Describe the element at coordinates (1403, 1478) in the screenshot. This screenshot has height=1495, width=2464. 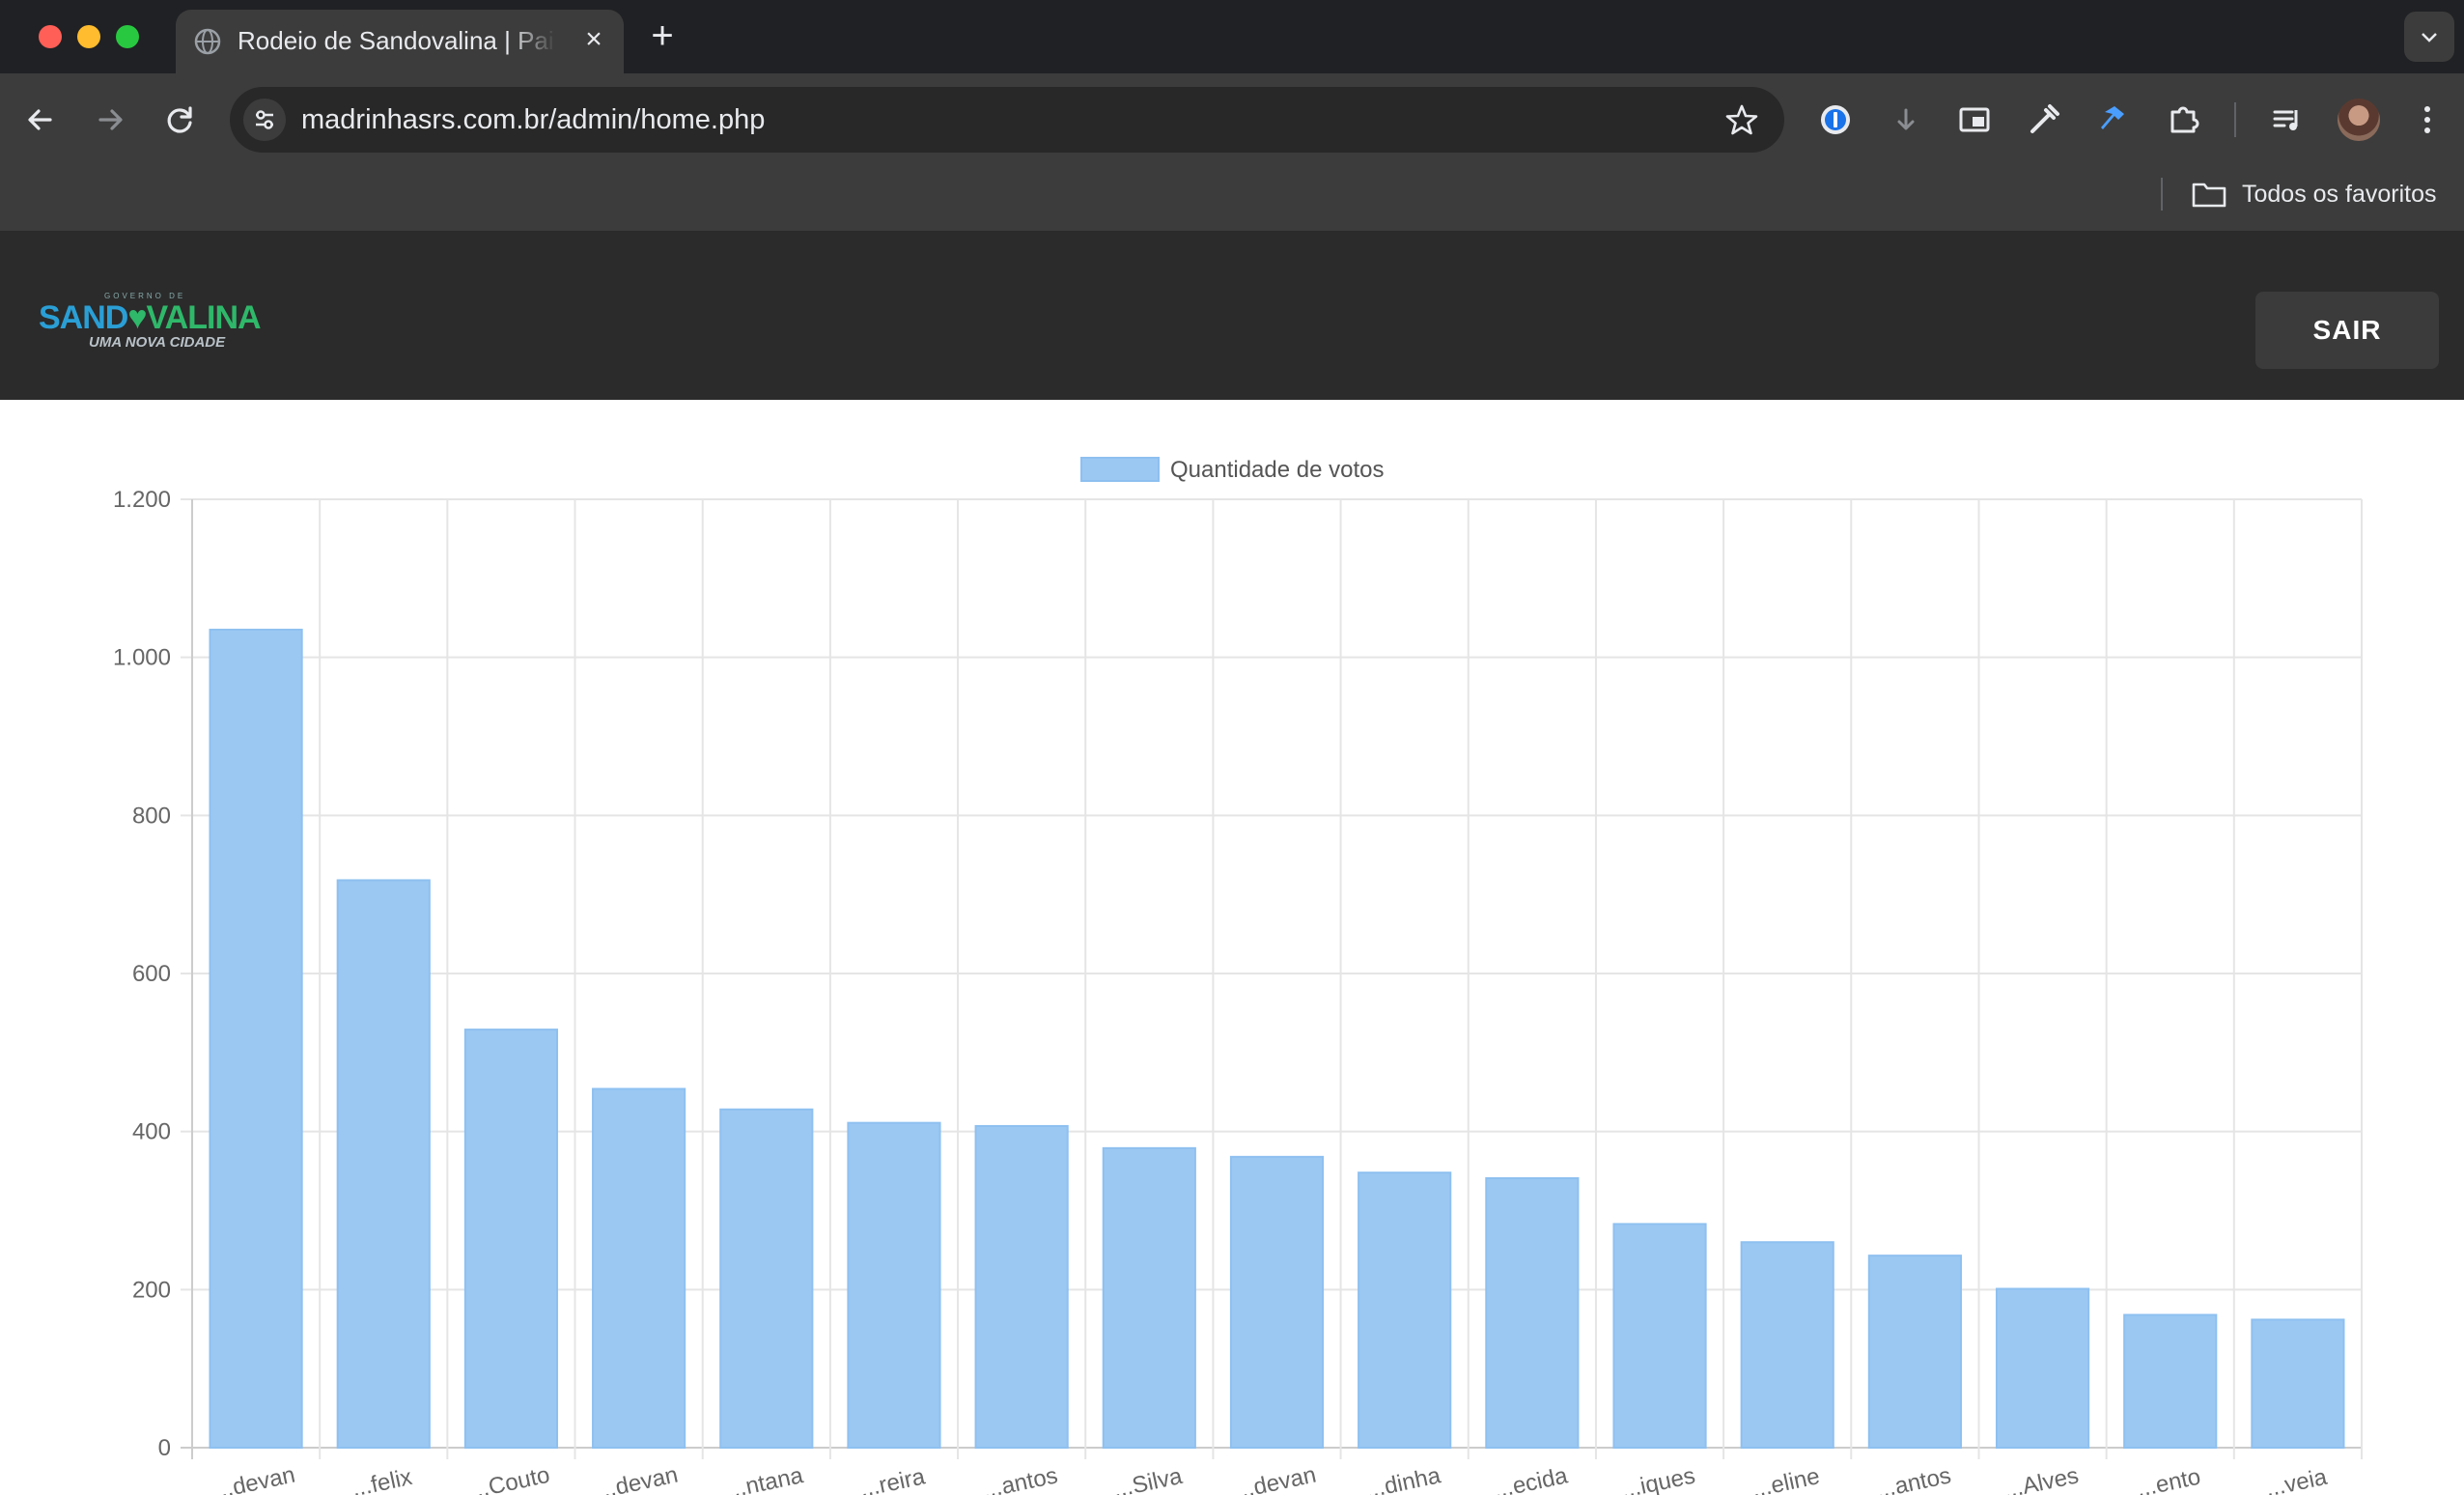
I see `x-tick-label: ...dinha` at that location.